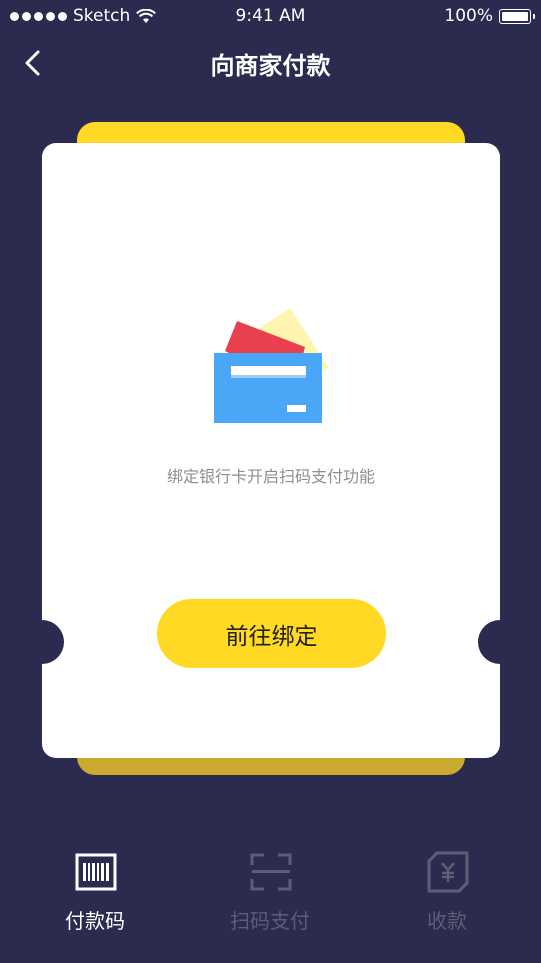 The width and height of the screenshot is (541, 963). I want to click on tab-label: 扫码支付, so click(270, 921).